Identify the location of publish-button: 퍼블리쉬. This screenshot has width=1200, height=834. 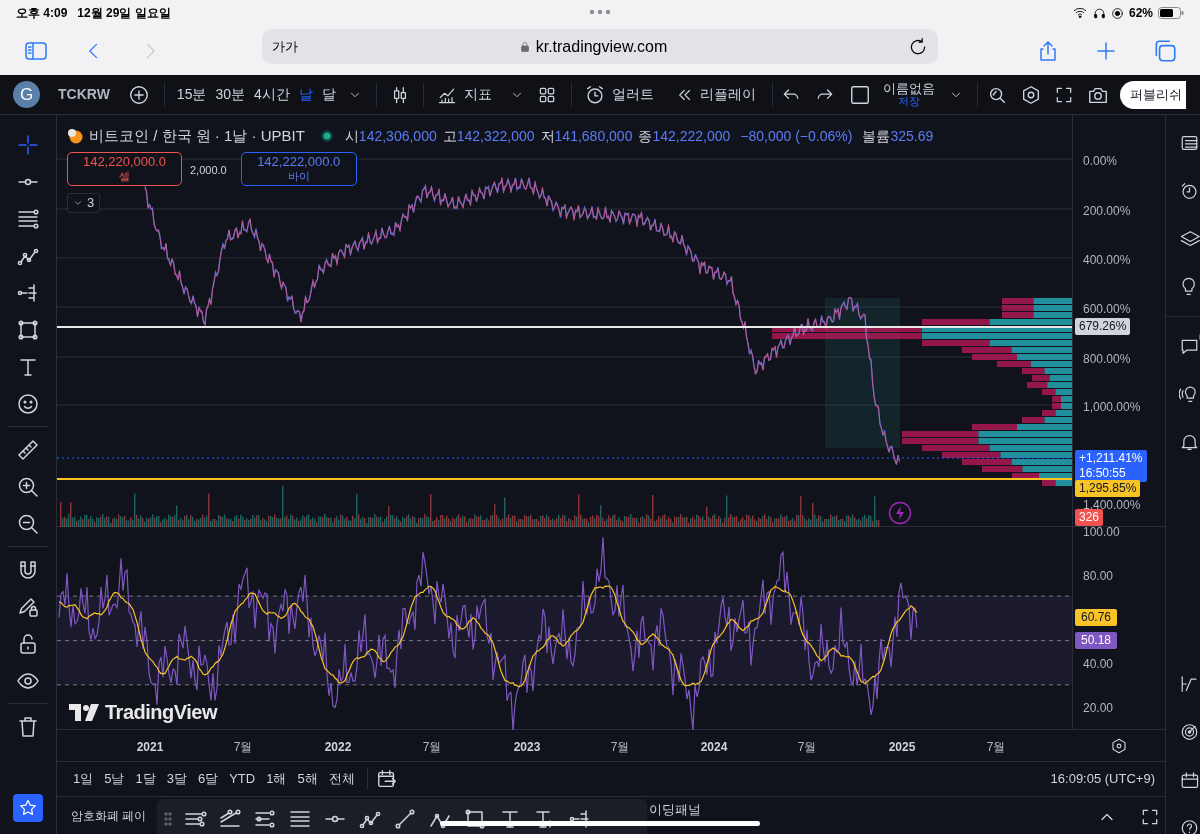
(1152, 94).